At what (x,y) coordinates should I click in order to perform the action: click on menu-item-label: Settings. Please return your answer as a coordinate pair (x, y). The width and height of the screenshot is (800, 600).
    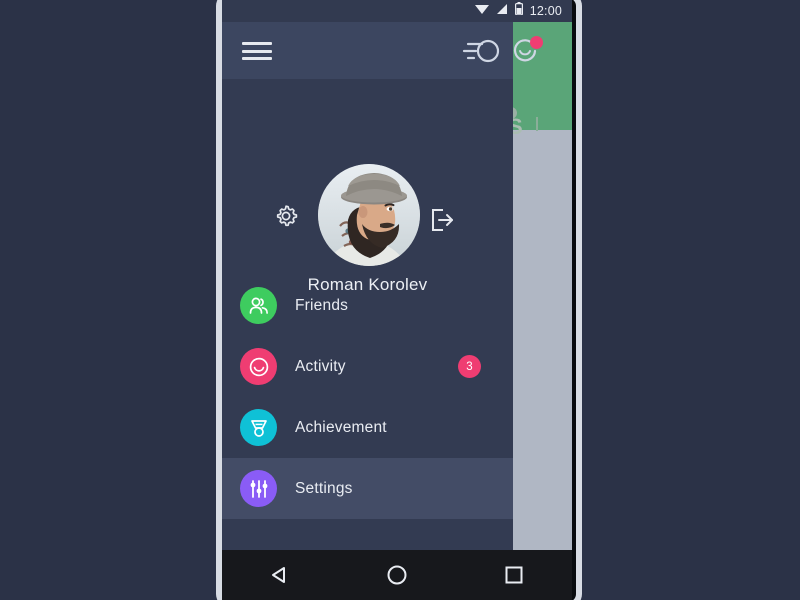
    Looking at the image, I should click on (324, 488).